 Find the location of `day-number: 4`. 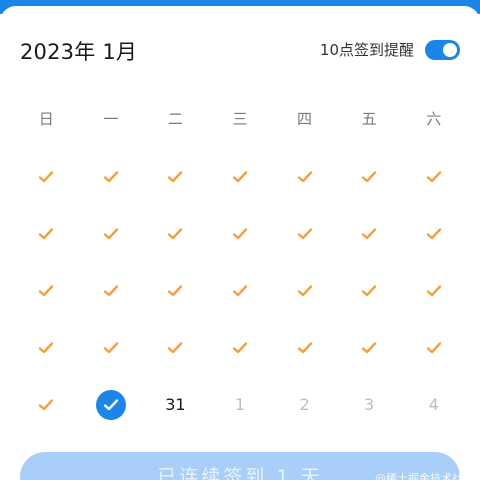

day-number: 4 is located at coordinates (433, 404).